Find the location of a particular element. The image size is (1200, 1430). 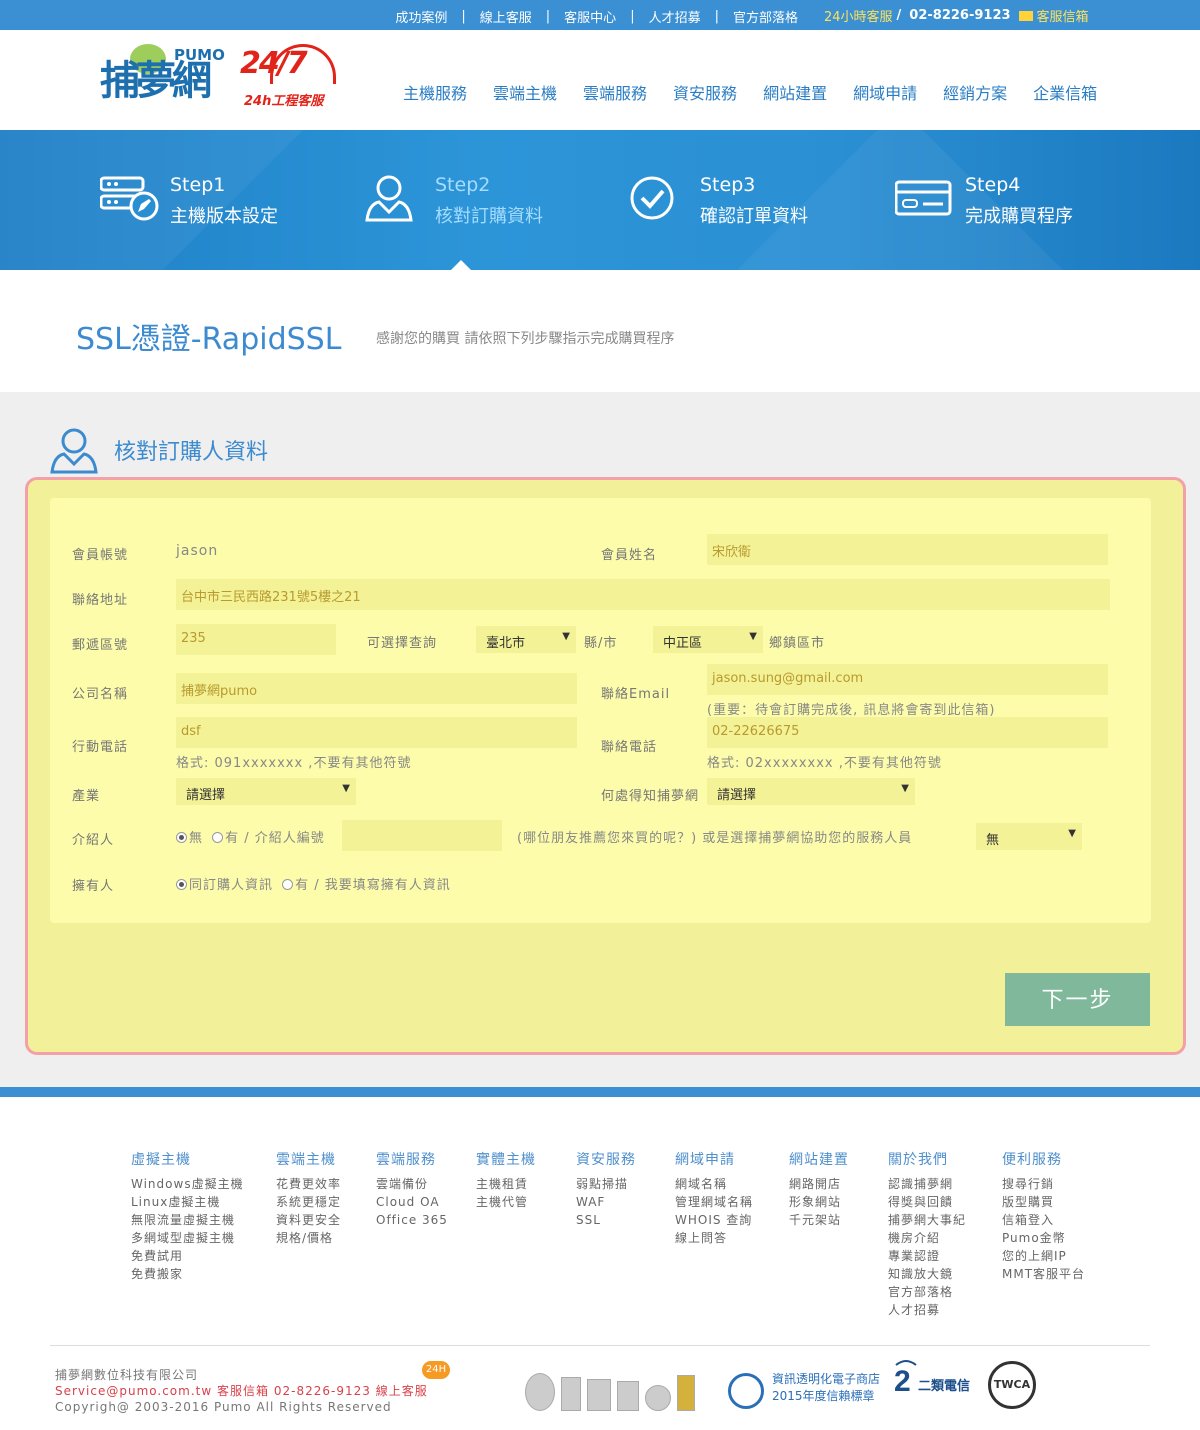

footer-link: 網路開店 is located at coordinates (819, 1184).